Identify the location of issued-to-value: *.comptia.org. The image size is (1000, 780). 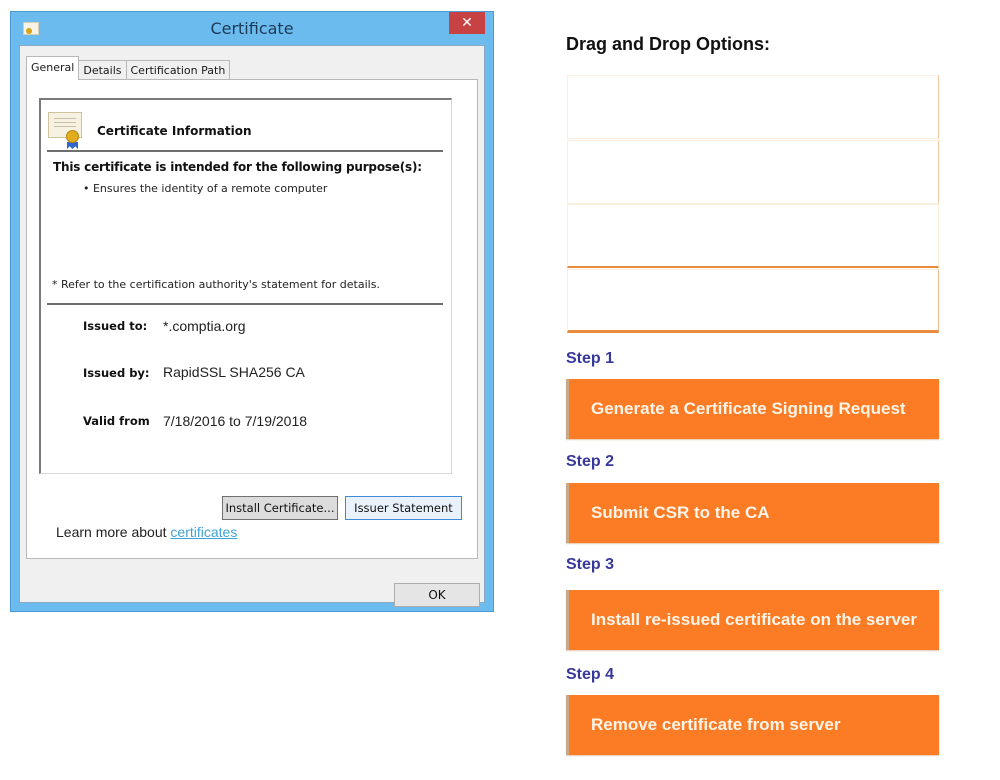
(204, 326).